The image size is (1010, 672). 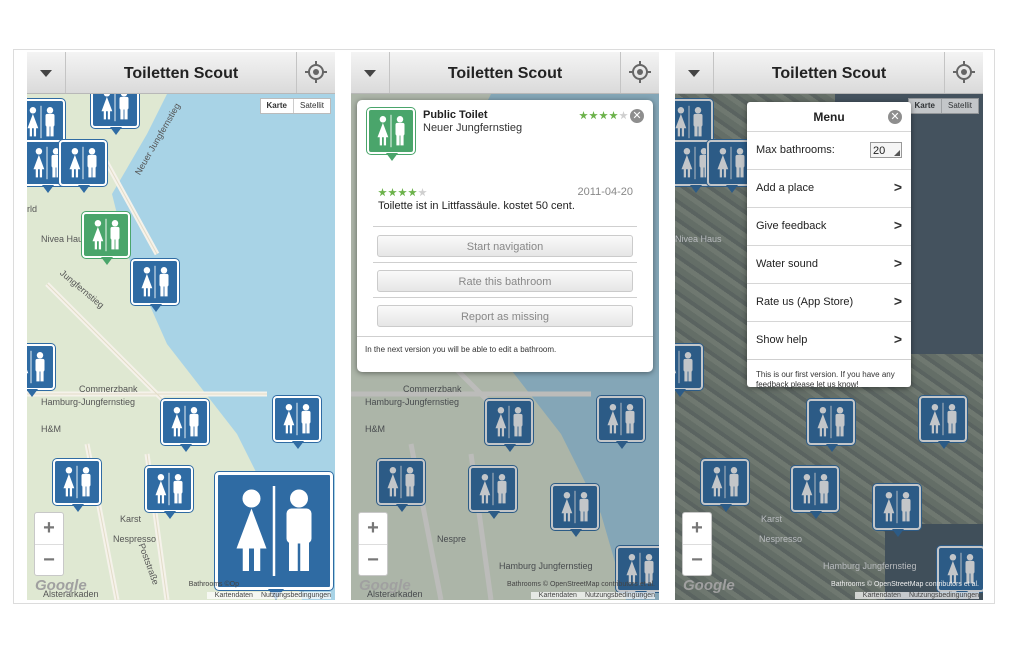 I want to click on map-label: rld, so click(x=32, y=209).